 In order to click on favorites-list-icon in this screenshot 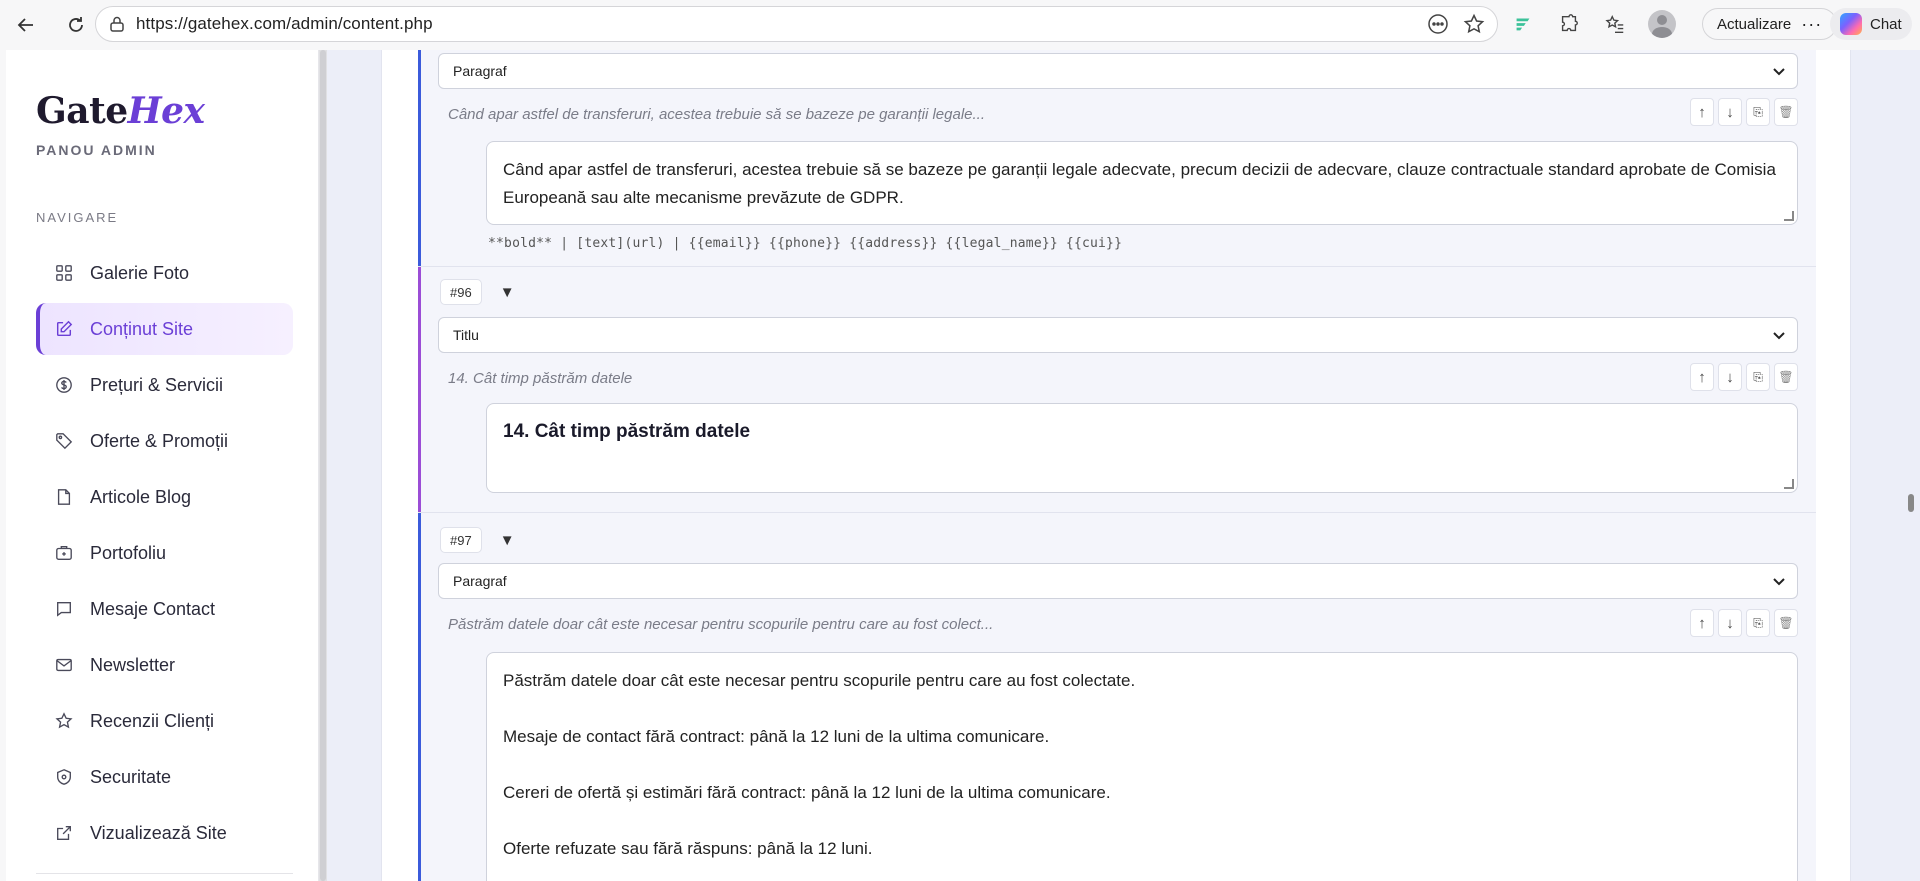, I will do `click(1615, 24)`.